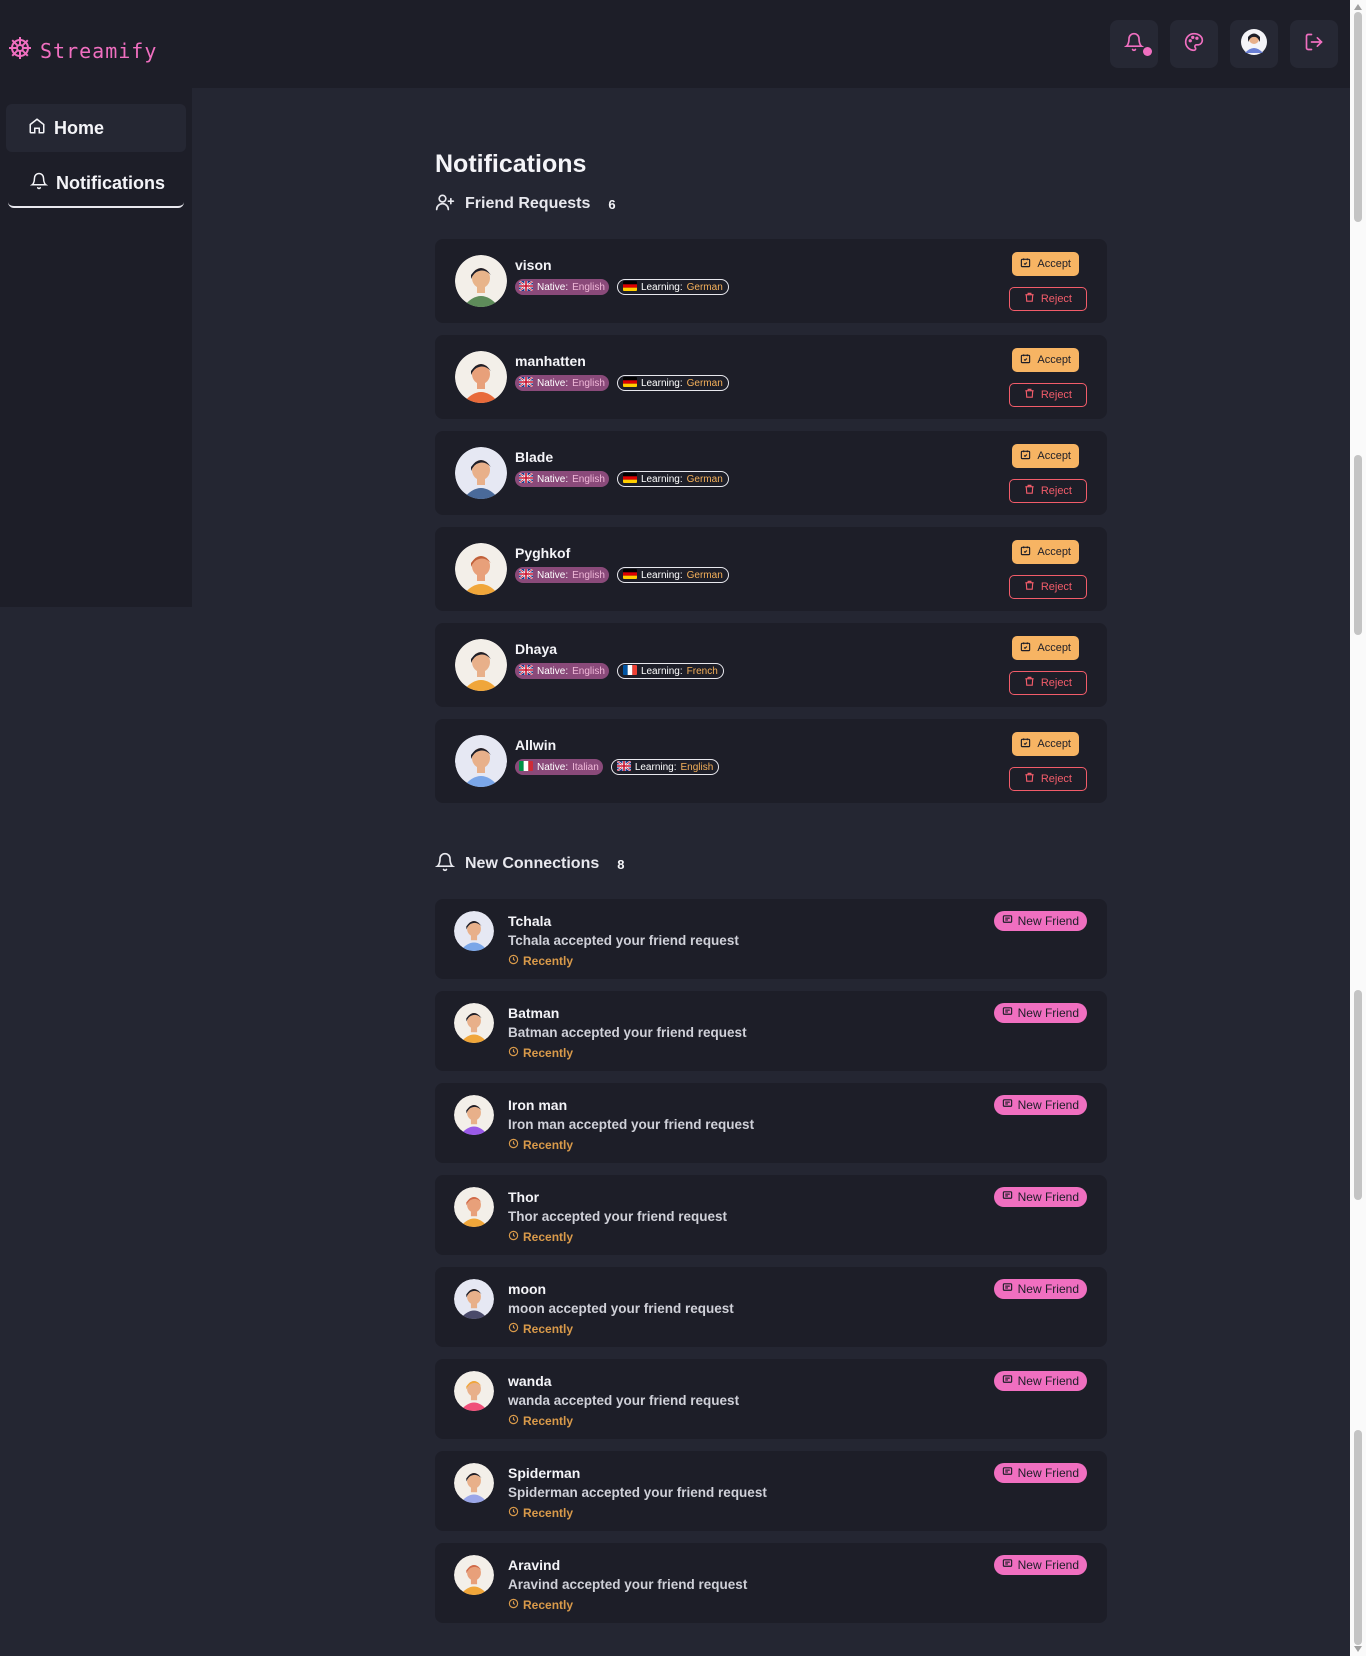 This screenshot has height=1656, width=1366. Describe the element at coordinates (553, 287) in the screenshot. I see `native-label: Native:` at that location.